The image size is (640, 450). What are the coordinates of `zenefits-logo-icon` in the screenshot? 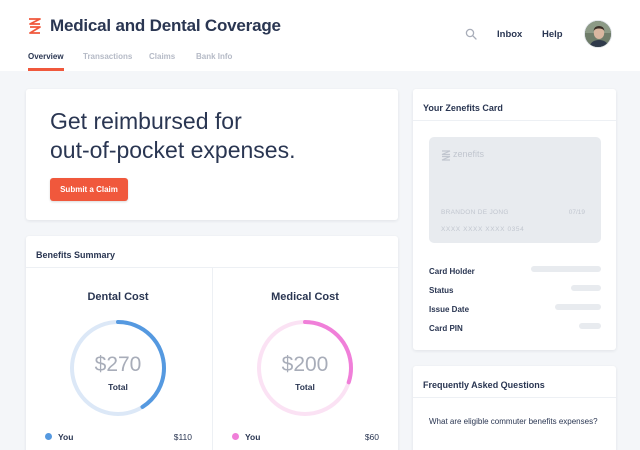 It's located at (35, 26).